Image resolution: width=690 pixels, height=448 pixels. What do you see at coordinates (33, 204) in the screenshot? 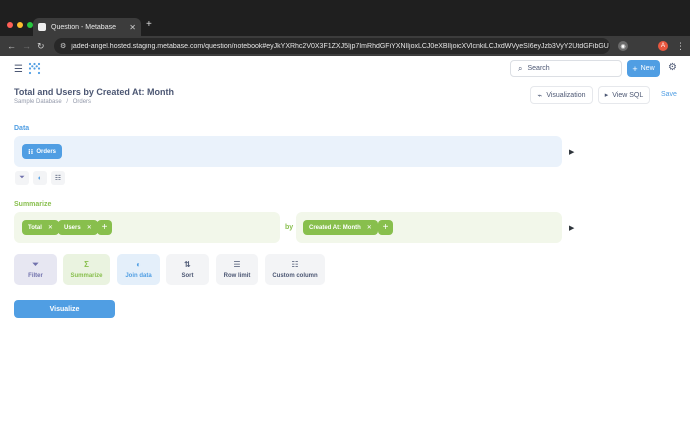
I see `summarize-section-label: Summarize` at bounding box center [33, 204].